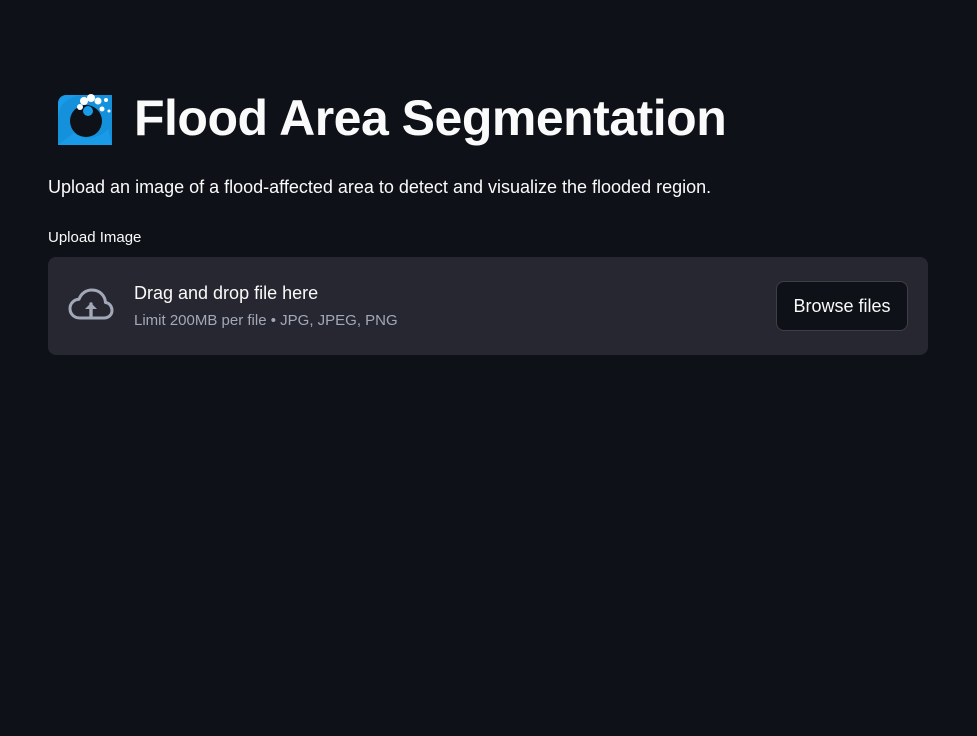  Describe the element at coordinates (842, 306) in the screenshot. I see `browse-files-button: Browse files` at that location.